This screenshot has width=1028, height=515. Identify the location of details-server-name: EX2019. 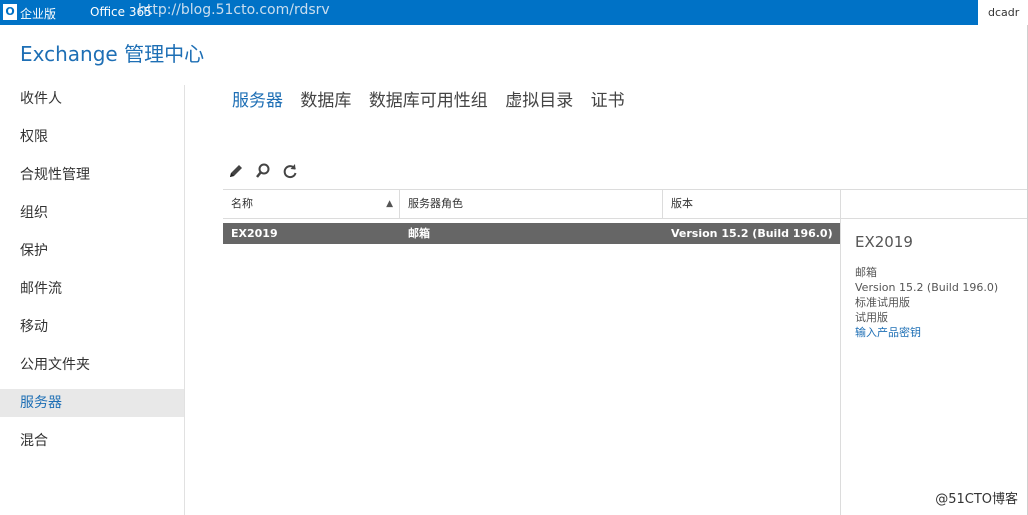
(884, 242).